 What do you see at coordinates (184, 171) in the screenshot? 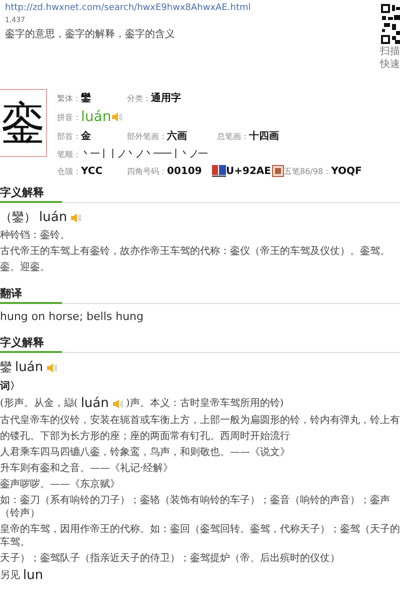
I see `info-value: 00109` at bounding box center [184, 171].